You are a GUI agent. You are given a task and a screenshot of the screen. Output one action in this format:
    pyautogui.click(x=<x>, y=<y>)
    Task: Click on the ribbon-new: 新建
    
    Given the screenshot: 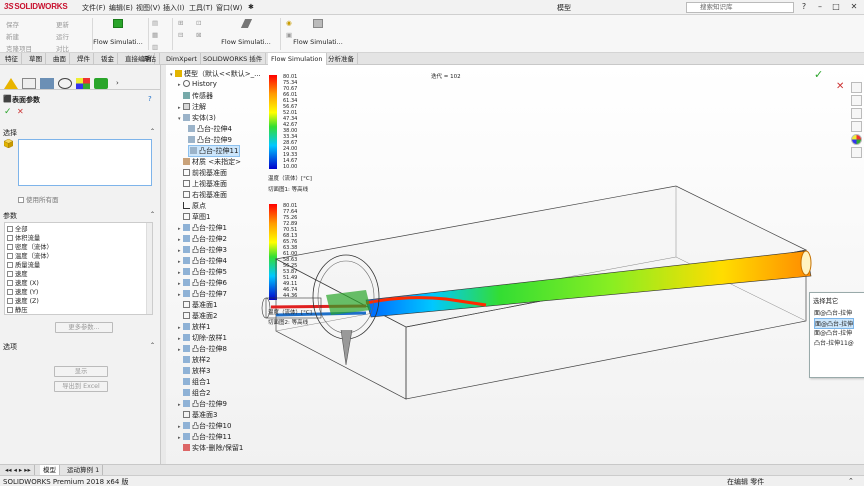 What is the action you would take?
    pyautogui.click(x=12, y=36)
    